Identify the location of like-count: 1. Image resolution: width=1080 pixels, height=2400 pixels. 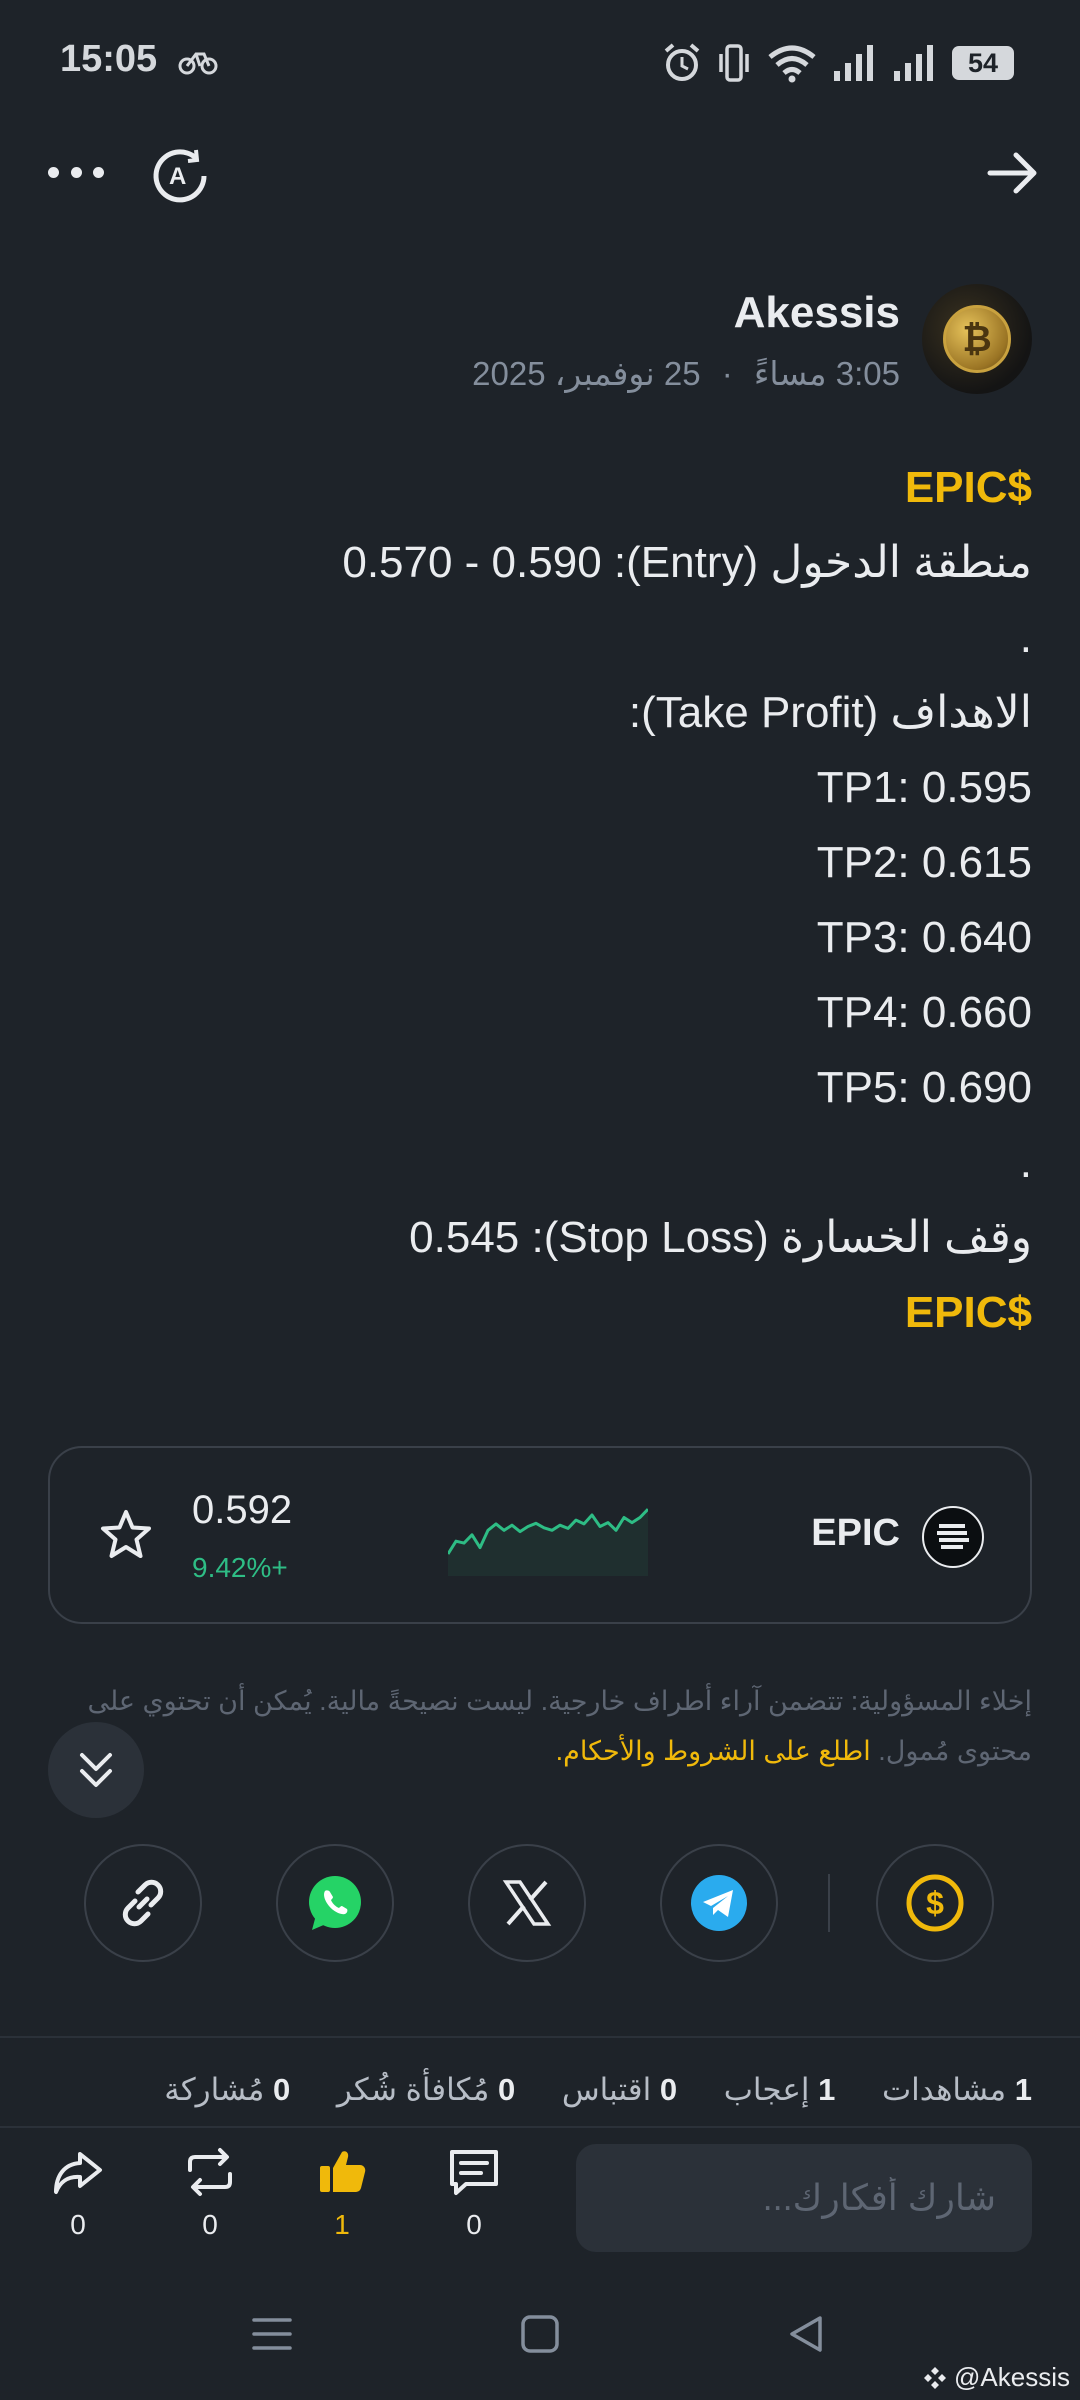
(342, 2224).